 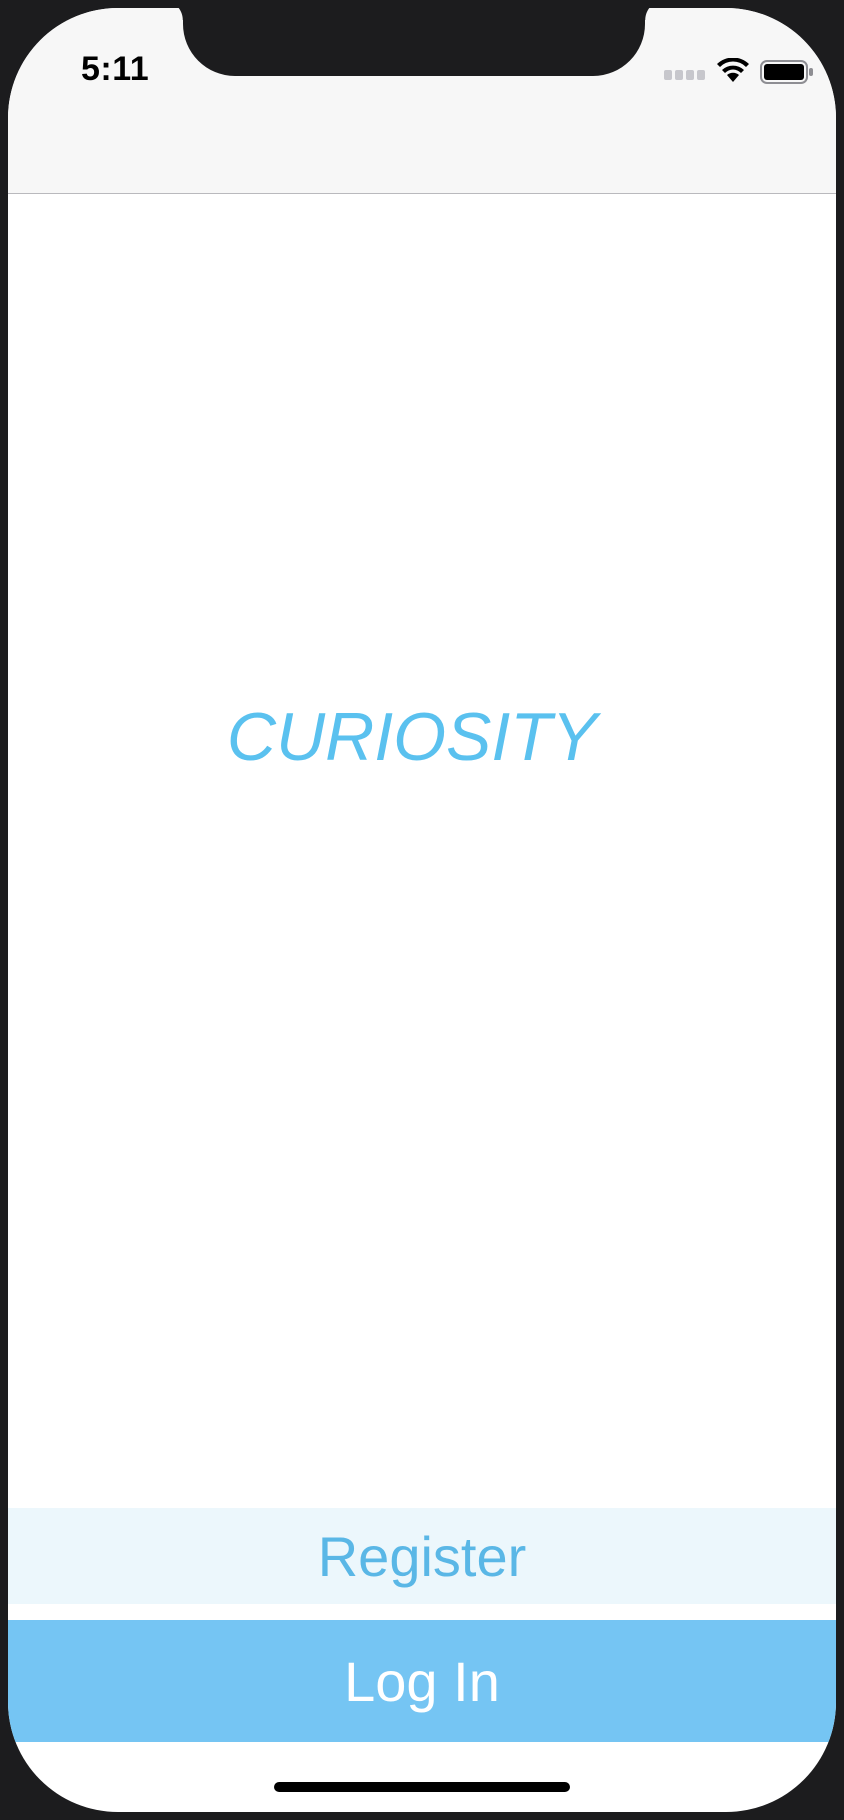 I want to click on status-time: 5:11, so click(x=115, y=69).